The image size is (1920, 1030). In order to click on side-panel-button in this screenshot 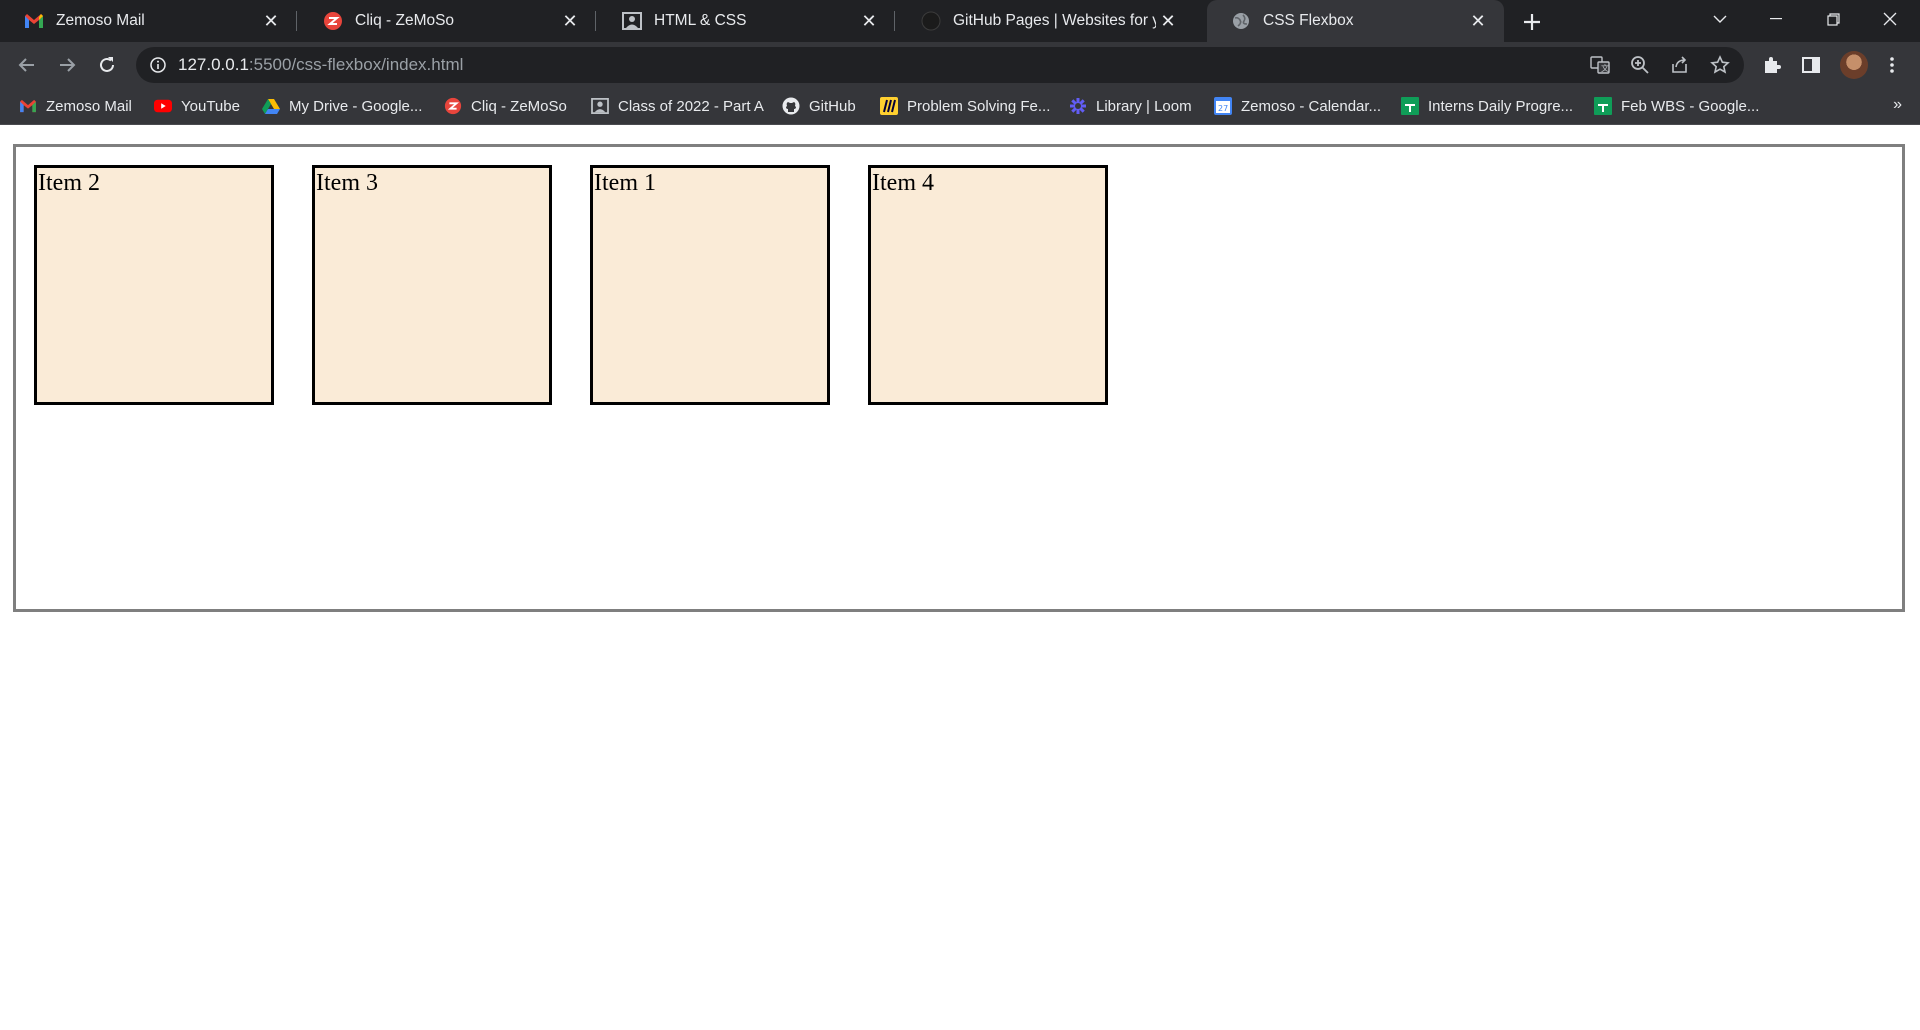, I will do `click(1811, 65)`.